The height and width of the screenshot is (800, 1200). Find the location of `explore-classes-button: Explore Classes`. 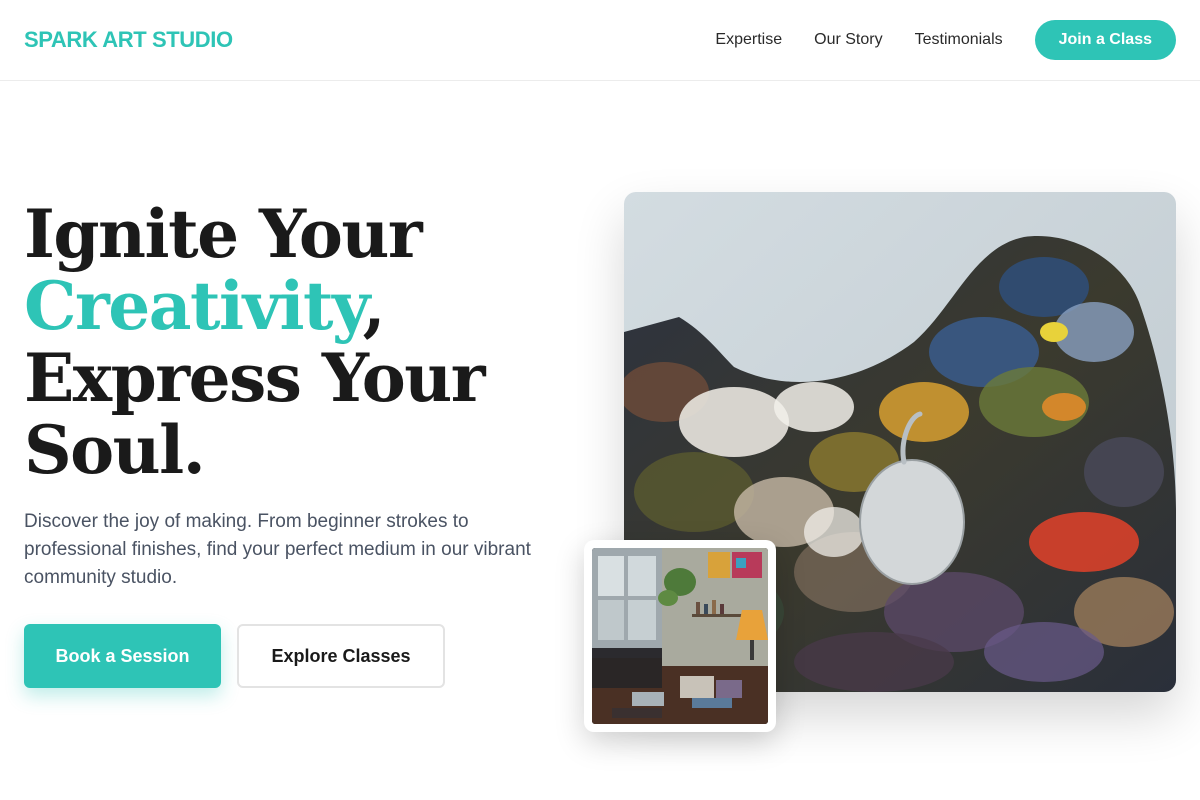

explore-classes-button: Explore Classes is located at coordinates (341, 656).